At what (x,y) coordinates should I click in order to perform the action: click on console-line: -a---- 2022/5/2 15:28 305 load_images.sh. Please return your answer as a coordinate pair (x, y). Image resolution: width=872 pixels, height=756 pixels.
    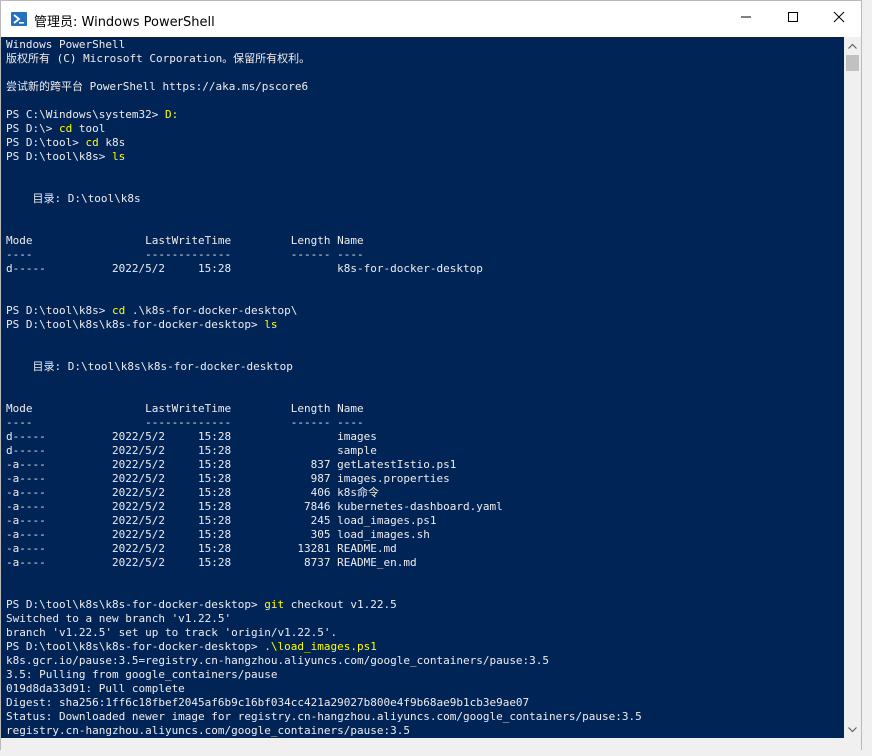
    Looking at the image, I should click on (218, 534).